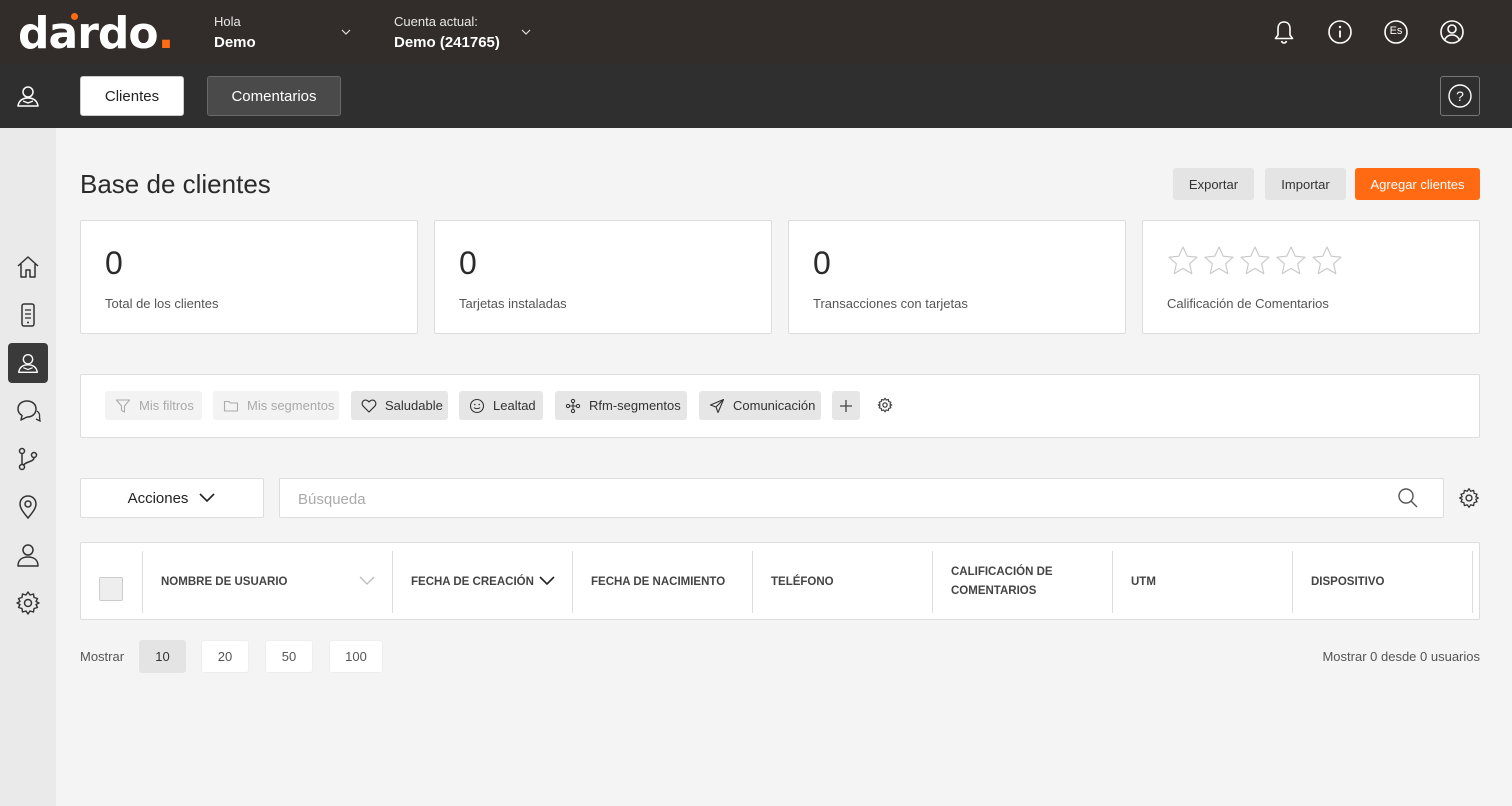  What do you see at coordinates (158, 498) in the screenshot?
I see `actions-label: Acciones` at bounding box center [158, 498].